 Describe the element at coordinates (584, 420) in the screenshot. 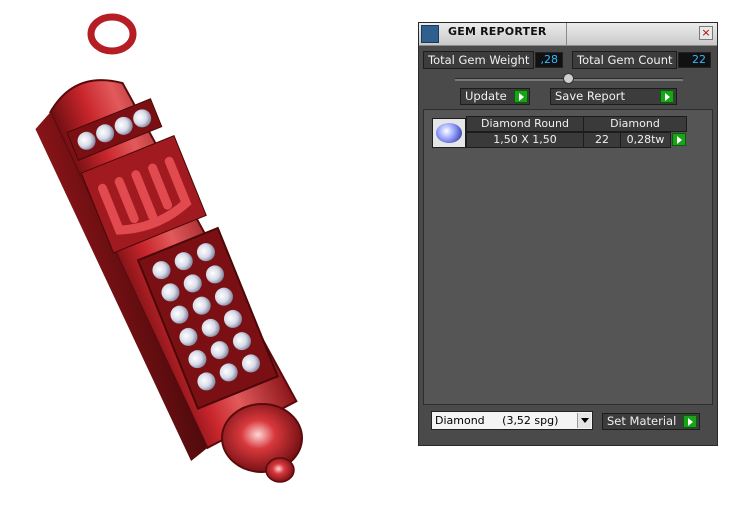

I see `chevron-down-icon` at that location.